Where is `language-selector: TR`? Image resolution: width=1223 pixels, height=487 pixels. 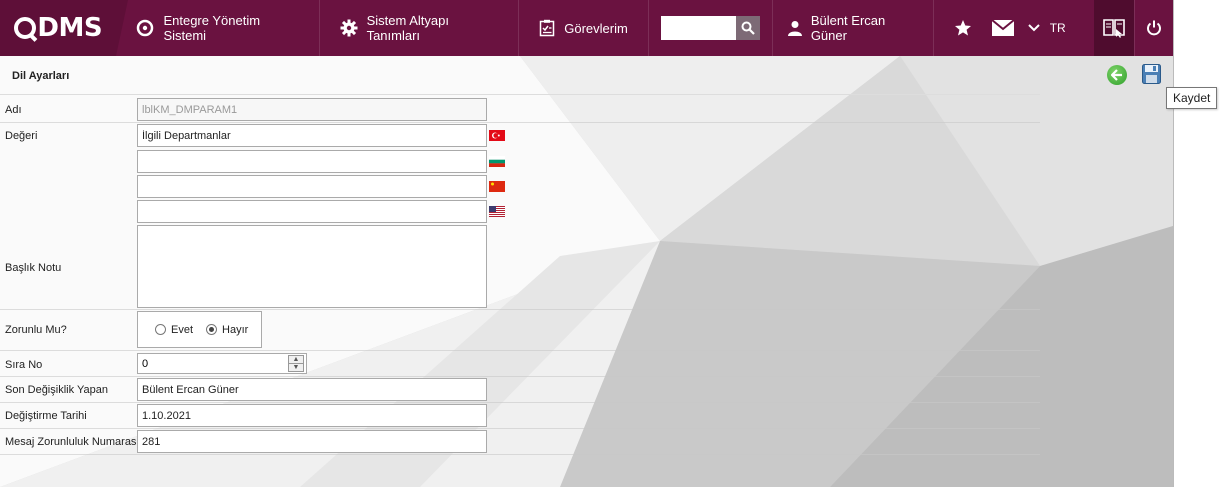 language-selector: TR is located at coordinates (1047, 28).